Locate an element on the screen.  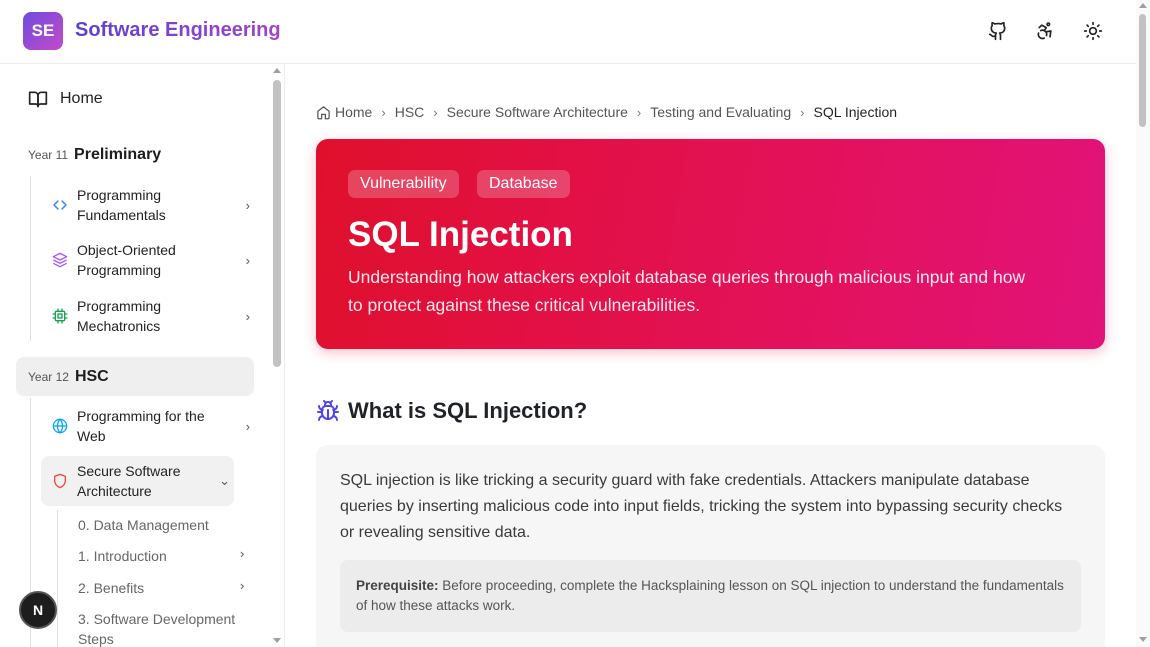
sidebar-item-label: Programming for the Web is located at coordinates (141, 426).